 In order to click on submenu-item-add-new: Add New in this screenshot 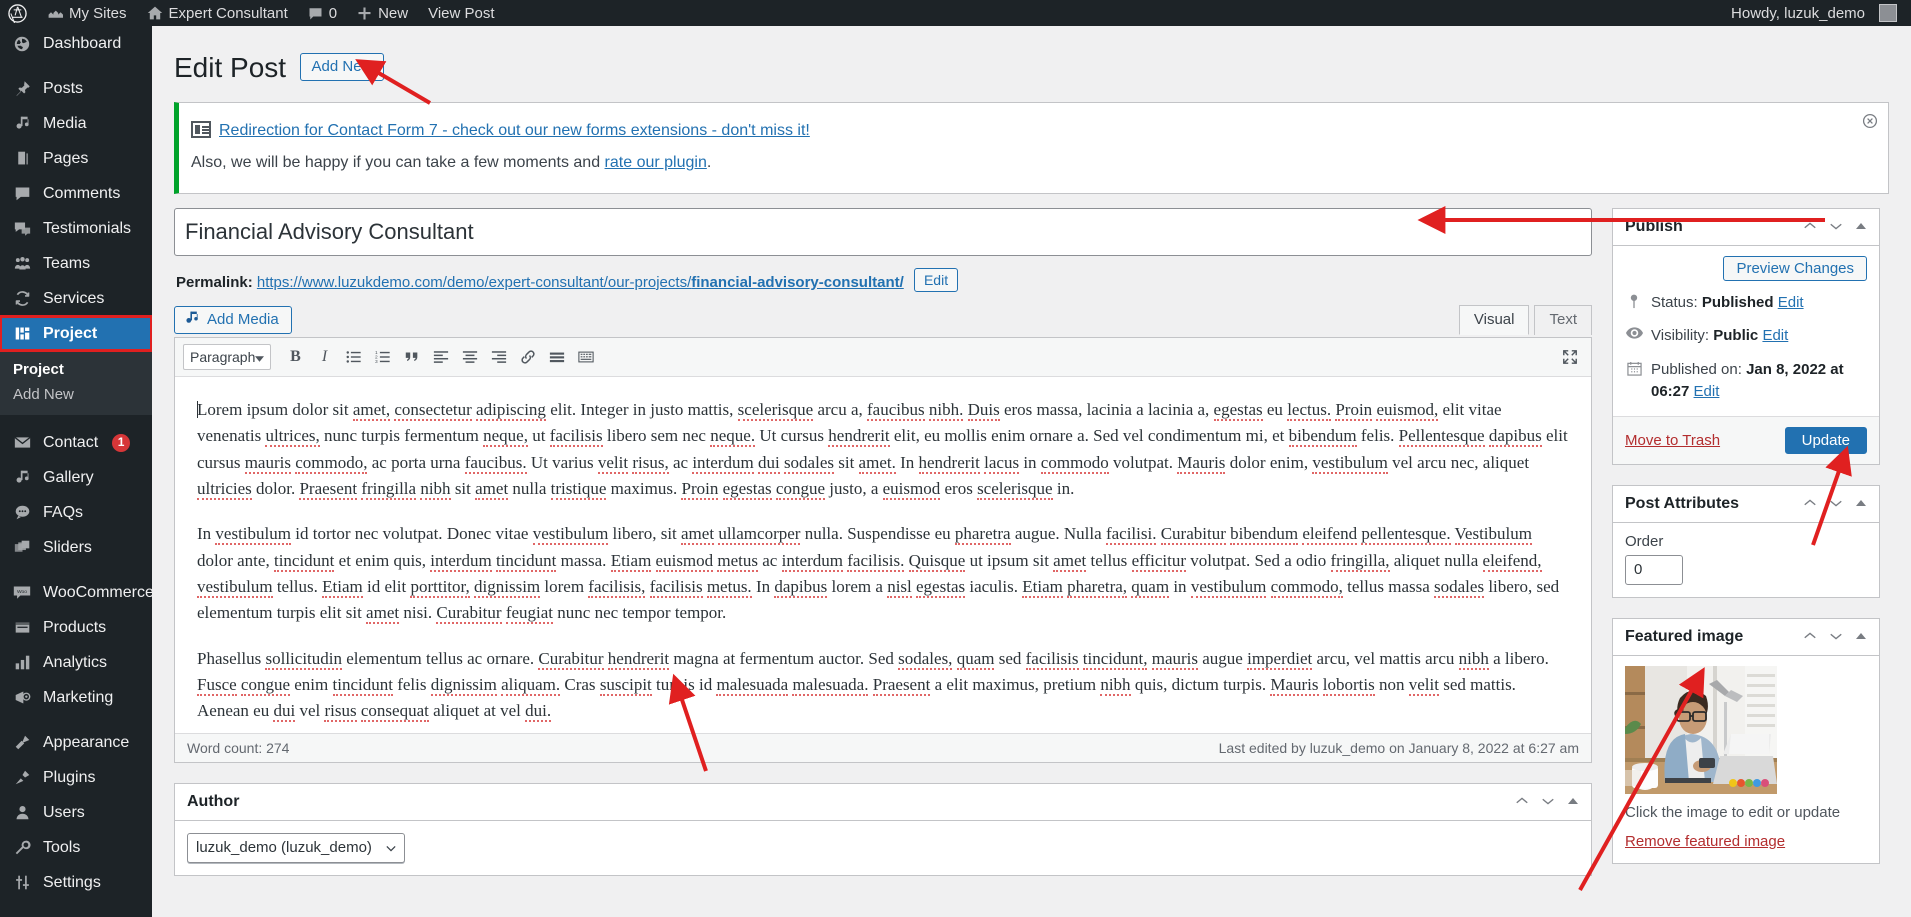, I will do `click(76, 394)`.